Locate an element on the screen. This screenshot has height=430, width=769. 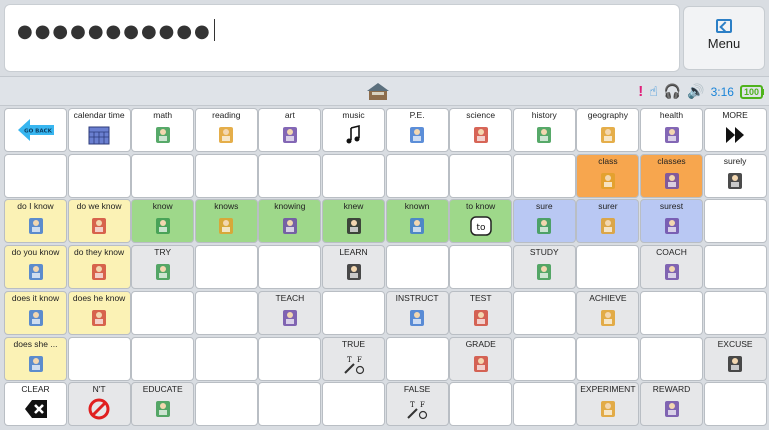
grid-button-go-back: GO BACKGO BACK is located at coordinates (35, 130).